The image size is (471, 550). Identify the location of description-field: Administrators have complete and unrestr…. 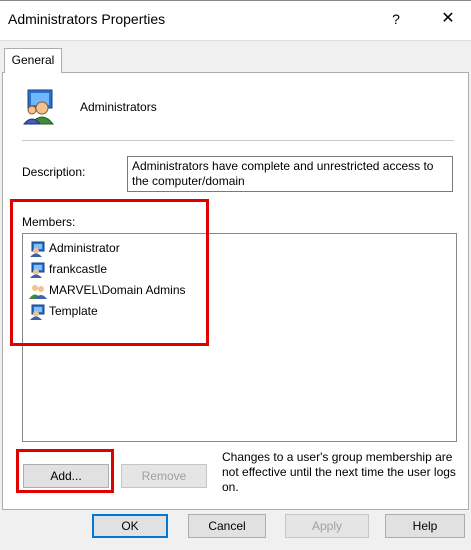
(290, 174).